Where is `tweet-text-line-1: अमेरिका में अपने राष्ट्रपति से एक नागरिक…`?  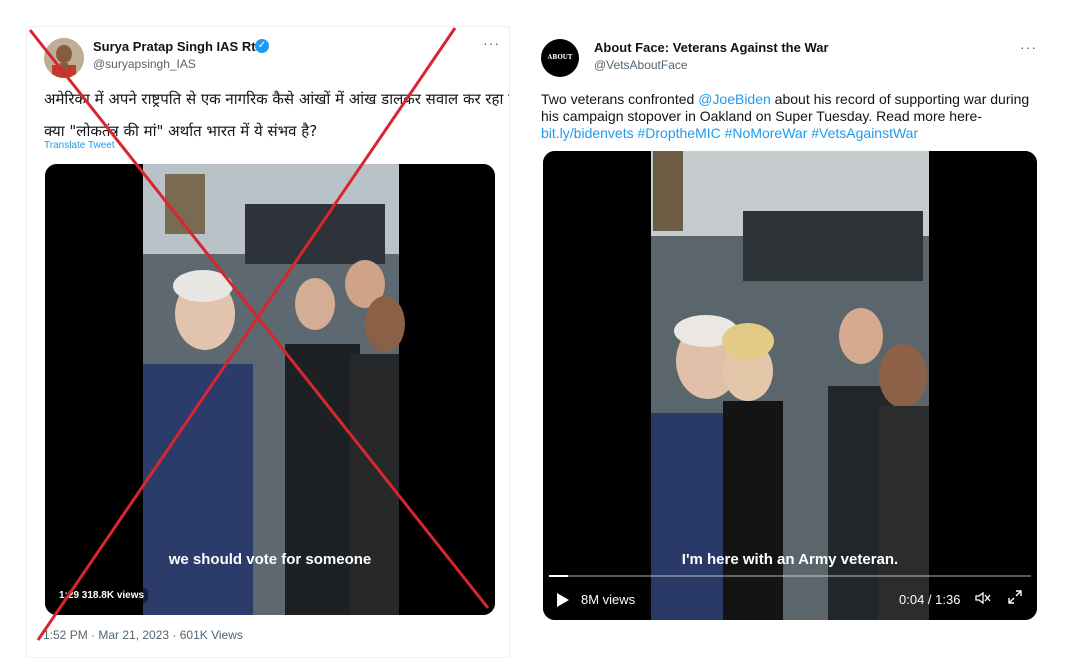 tweet-text-line-1: अमेरिका में अपने राष्ट्रपति से एक नागरिक… is located at coordinates (277, 99).